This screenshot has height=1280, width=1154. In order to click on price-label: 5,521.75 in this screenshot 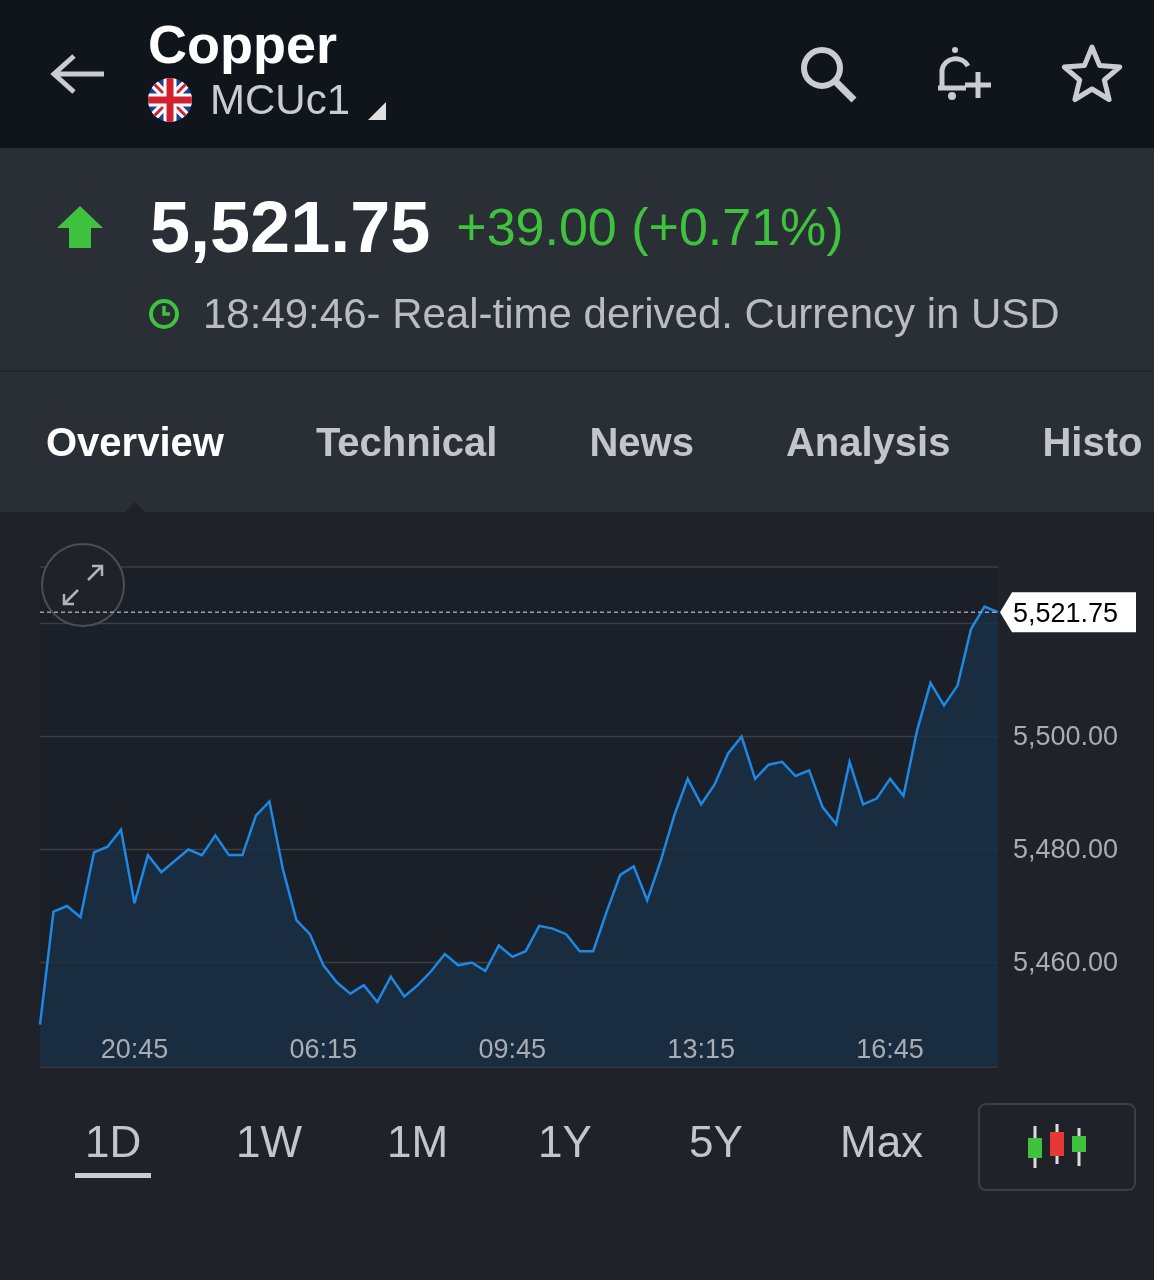, I will do `click(1068, 612)`.